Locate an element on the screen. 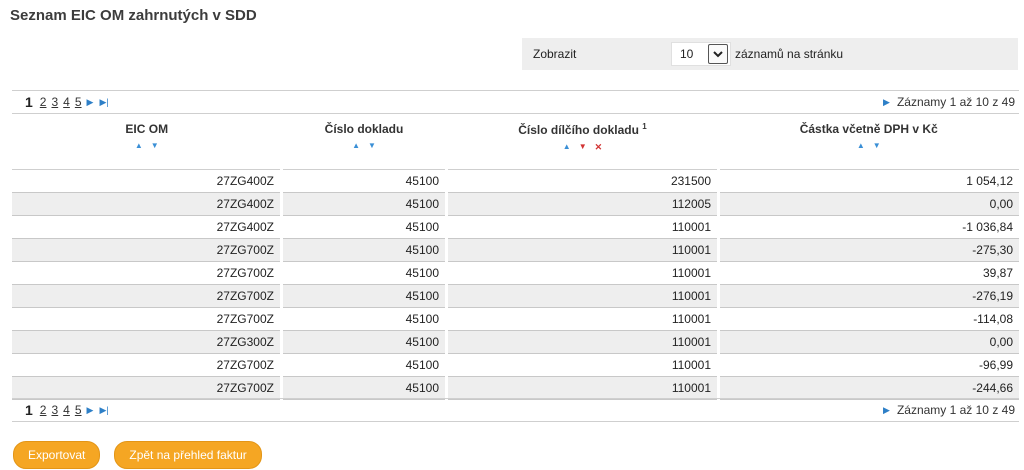 Image resolution: width=1024 pixels, height=470 pixels. page-title: Seznam EIC OM zahrnutých v SDD is located at coordinates (133, 15).